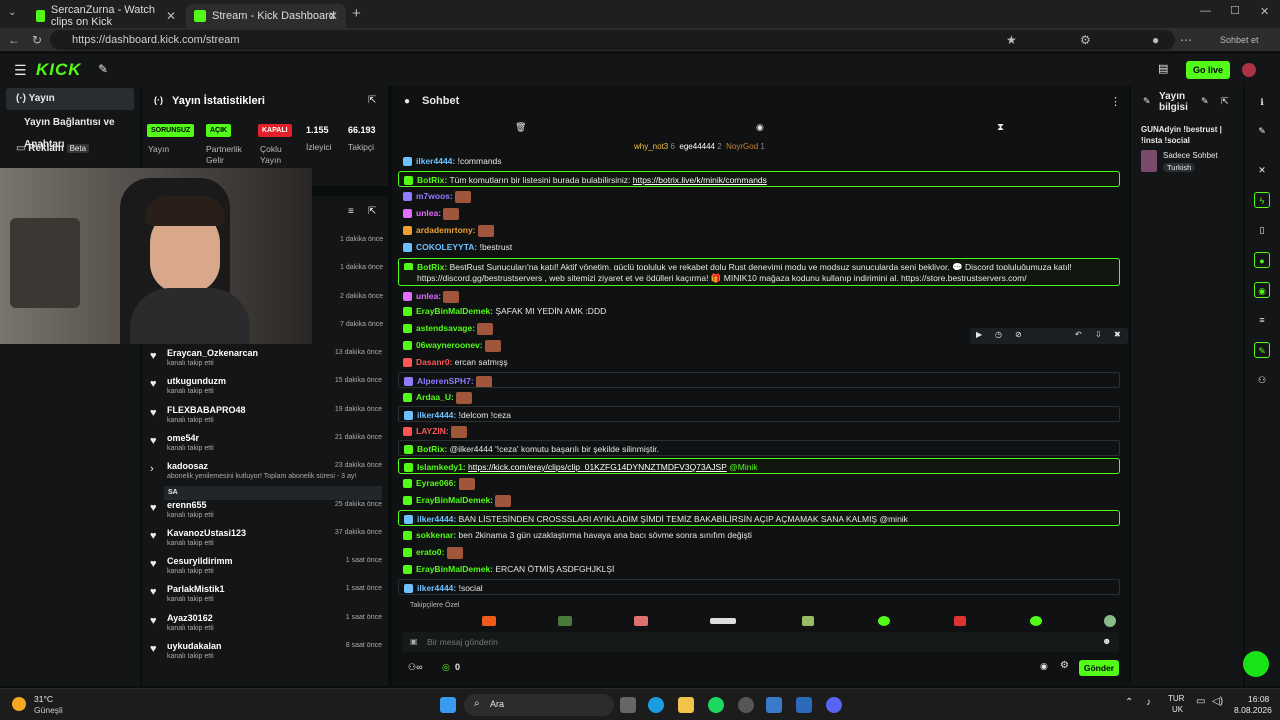  Describe the element at coordinates (70, 99) in the screenshot. I see `sidebar-item-stream: (·) Yayın` at that location.